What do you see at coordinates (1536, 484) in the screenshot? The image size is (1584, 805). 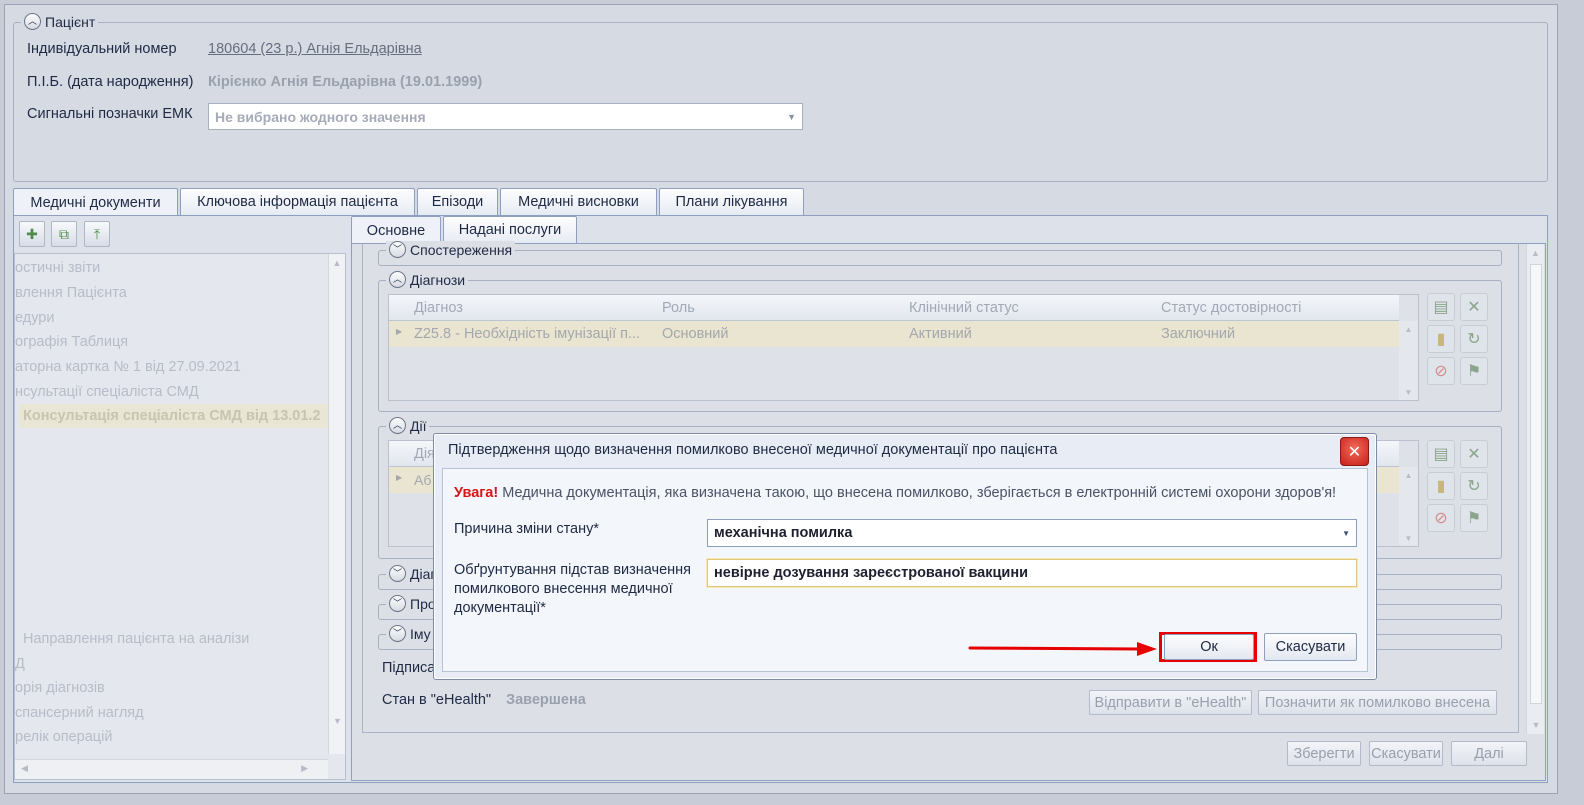 I see `scroll-thumb` at bounding box center [1536, 484].